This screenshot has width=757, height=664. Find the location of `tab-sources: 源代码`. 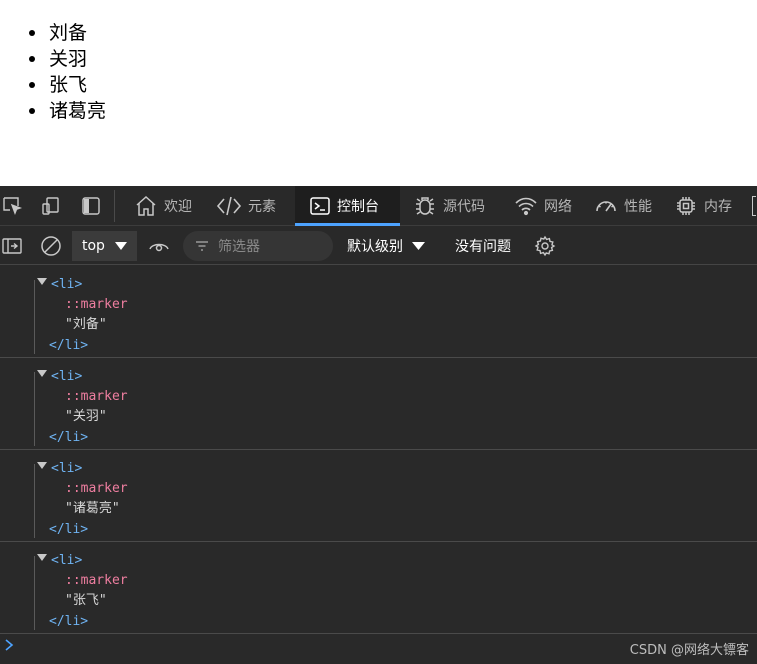

tab-sources: 源代码 is located at coordinates (453, 206).